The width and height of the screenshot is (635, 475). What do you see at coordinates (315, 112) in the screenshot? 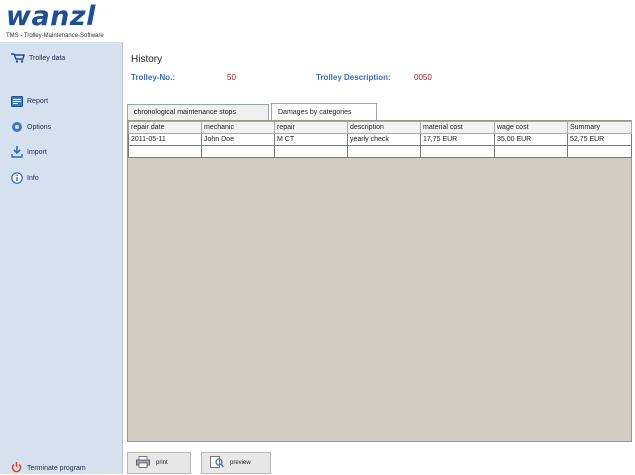
I see `tab-label: Damages by categories` at bounding box center [315, 112].